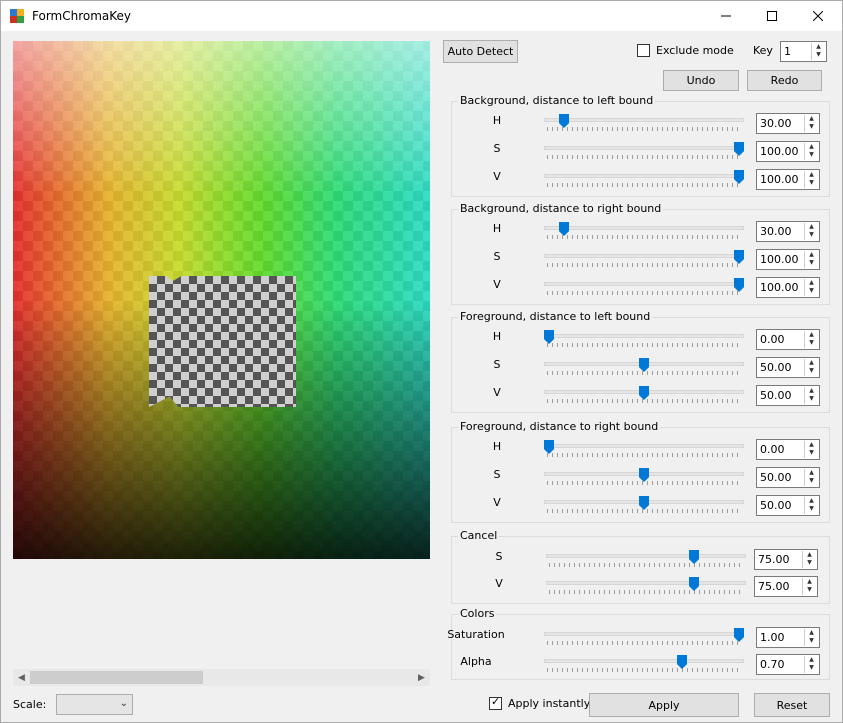 This screenshot has width=843, height=723. What do you see at coordinates (726, 16) in the screenshot?
I see `minimize-button` at bounding box center [726, 16].